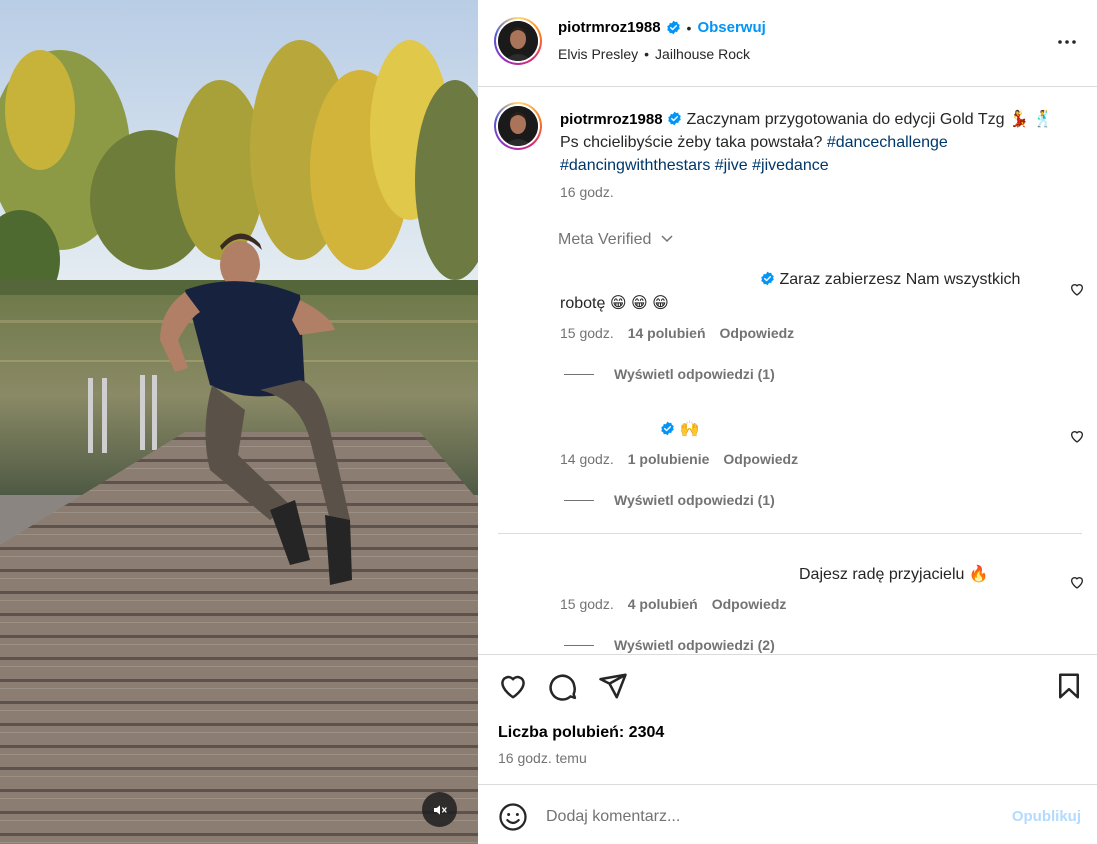 The height and width of the screenshot is (844, 1097). What do you see at coordinates (1067, 42) in the screenshot?
I see `more-horizontal-icon` at bounding box center [1067, 42].